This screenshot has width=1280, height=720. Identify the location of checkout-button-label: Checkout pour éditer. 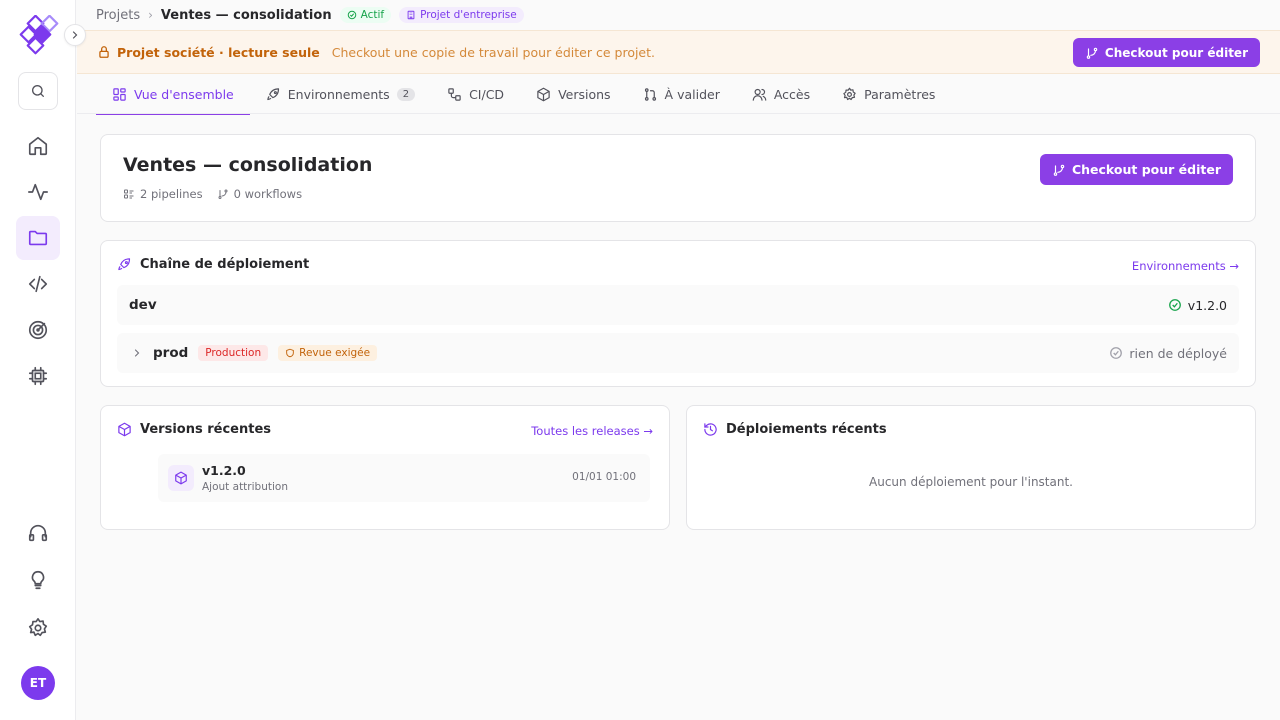
(1146, 169).